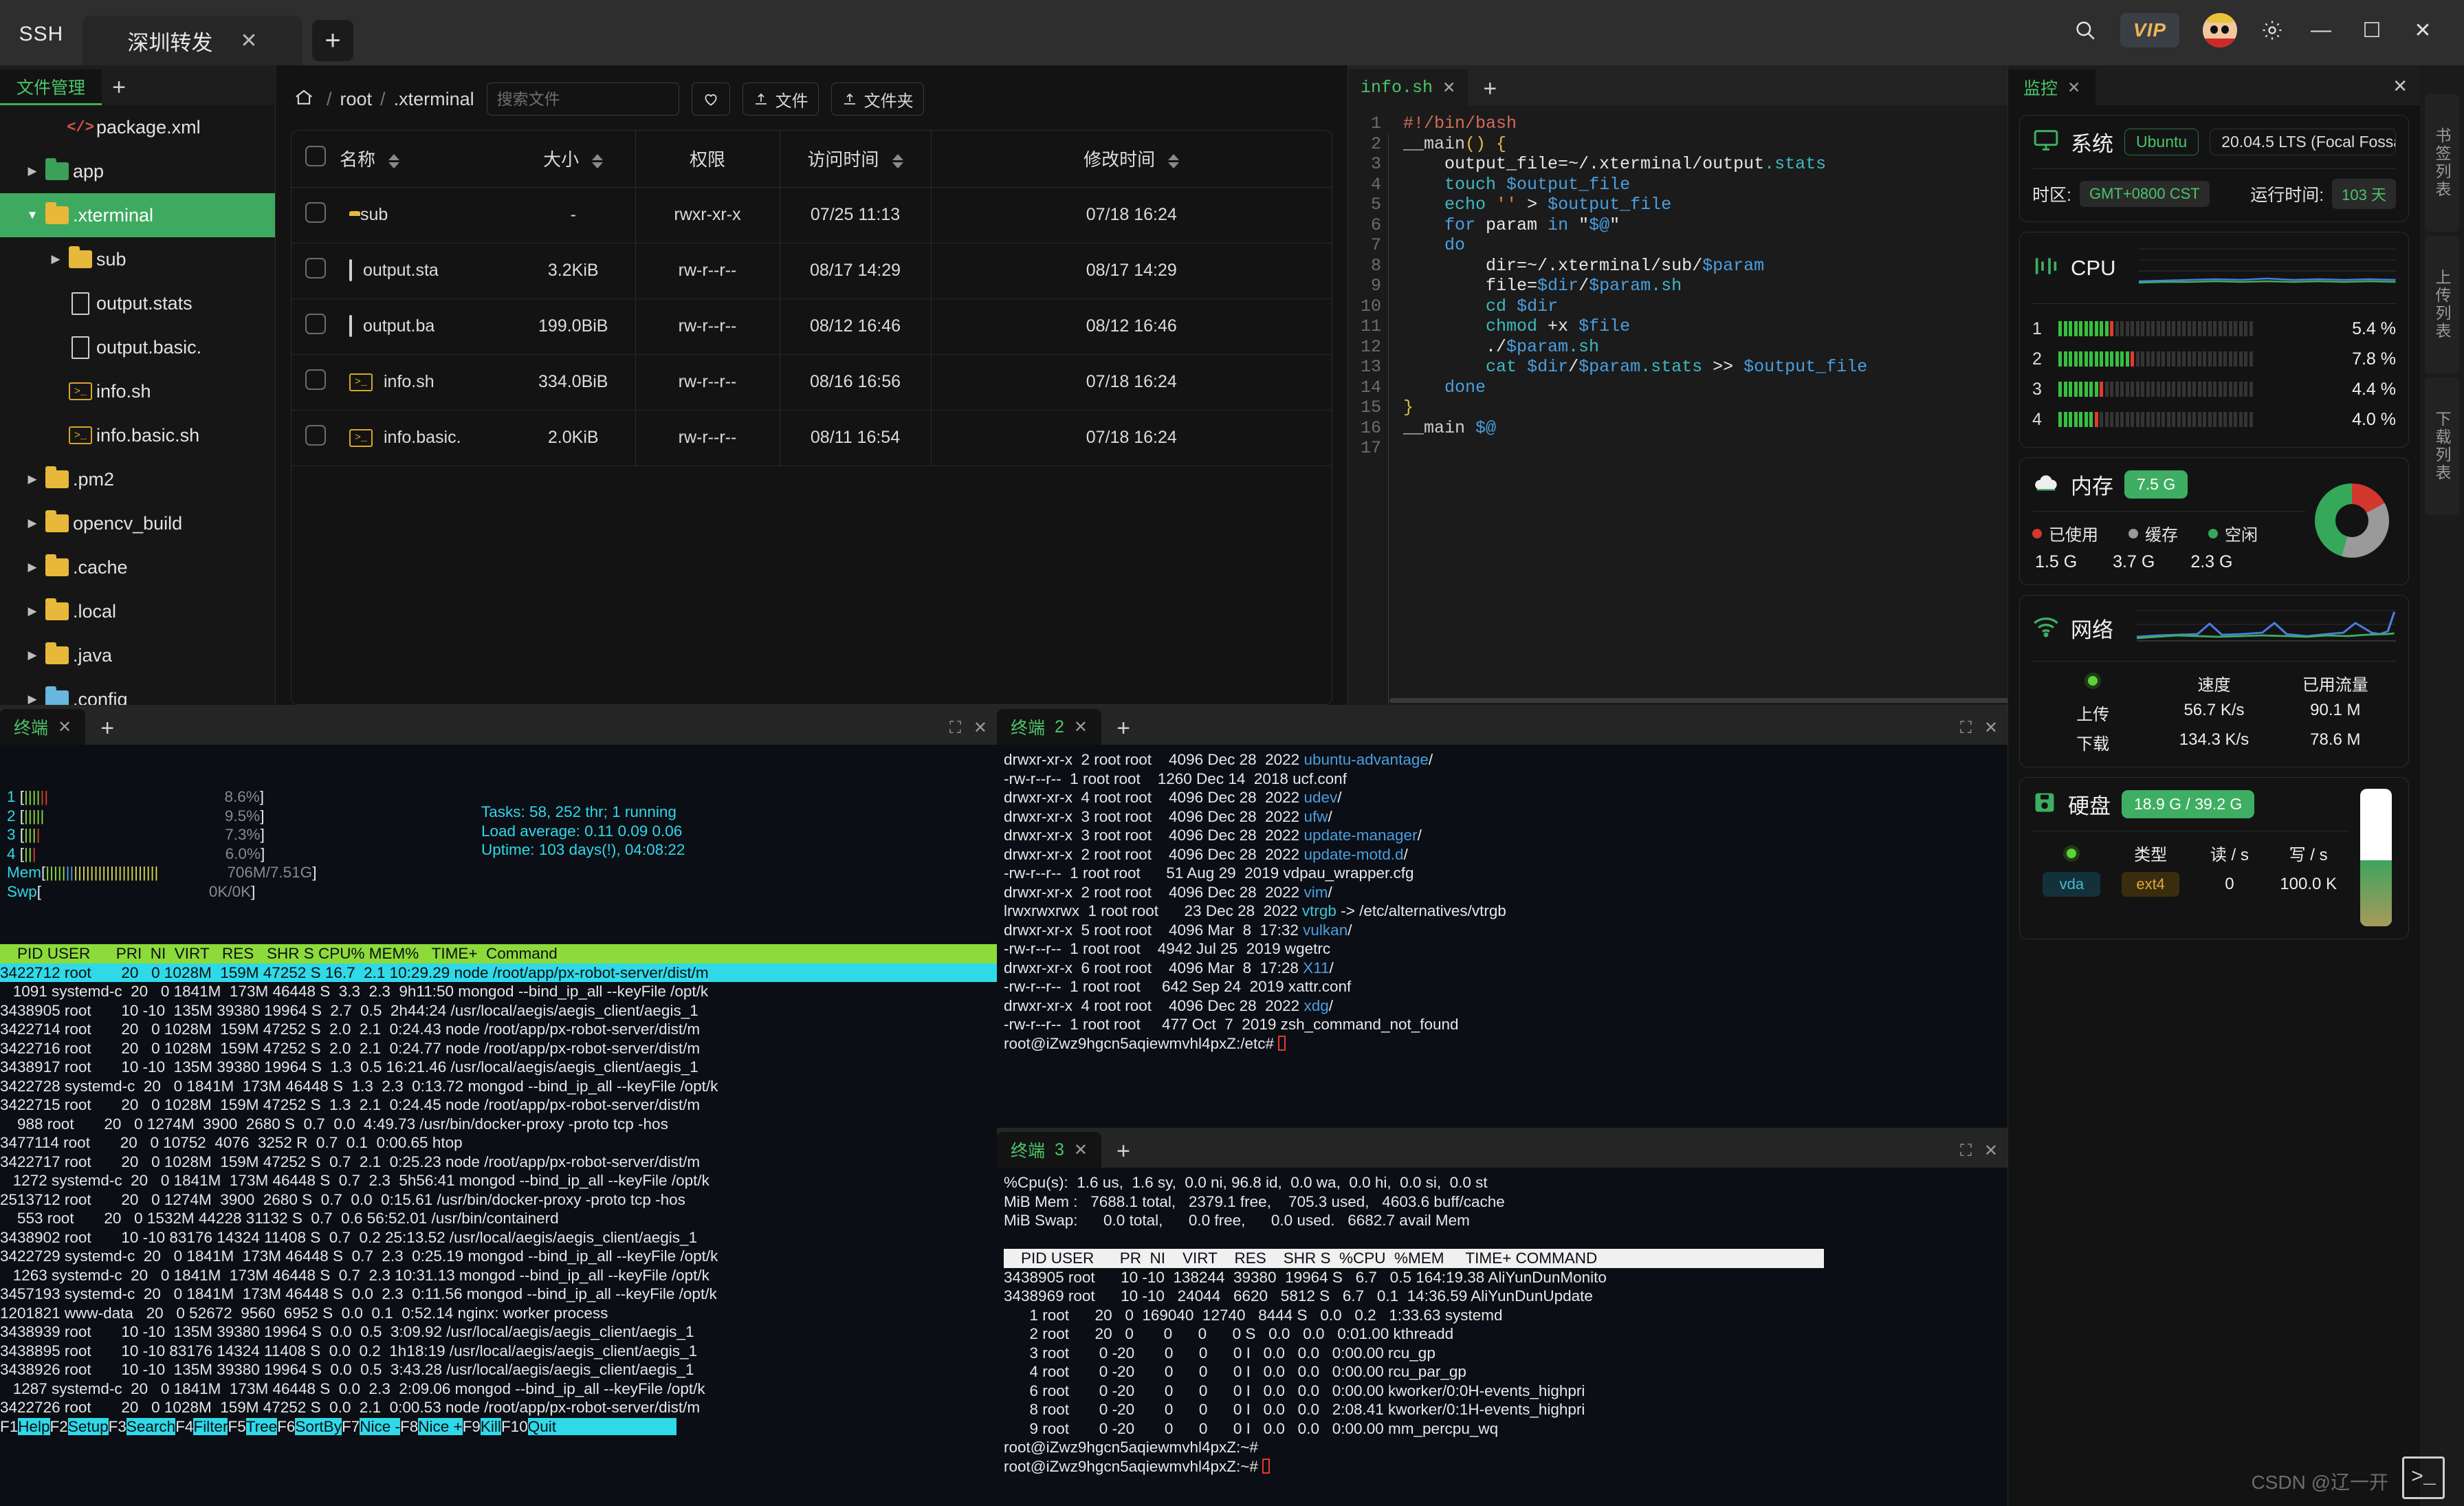 The width and height of the screenshot is (2464, 1506). What do you see at coordinates (2372, 31) in the screenshot?
I see `maximize-button: ☐` at bounding box center [2372, 31].